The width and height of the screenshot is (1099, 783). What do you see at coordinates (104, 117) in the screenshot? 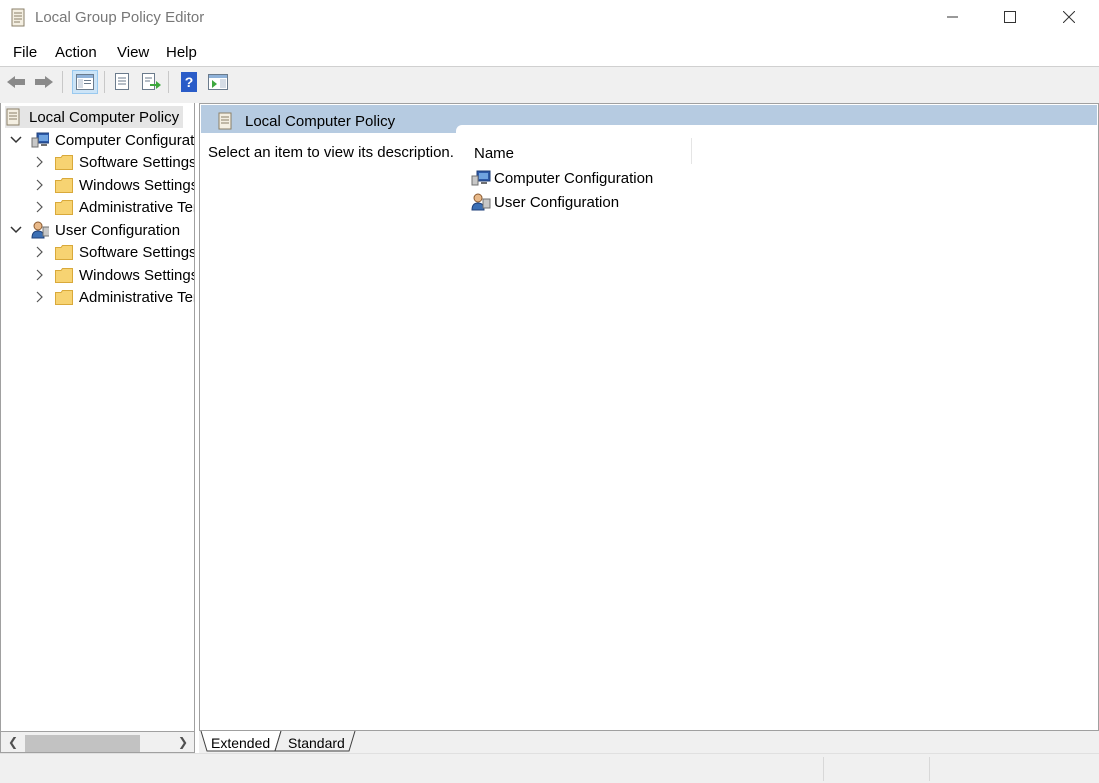
I see `tree-item-label: Local Computer Policy` at bounding box center [104, 117].